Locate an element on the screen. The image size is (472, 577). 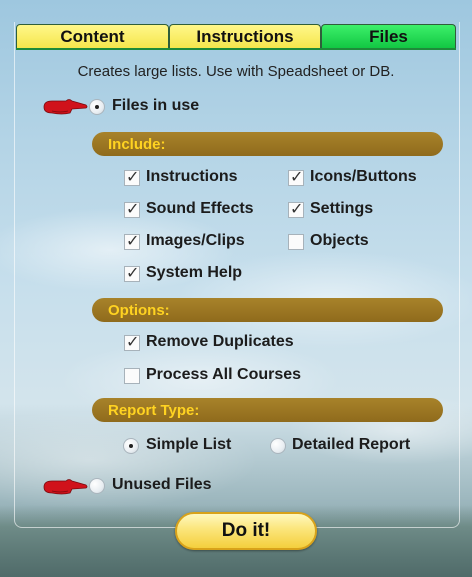
sound-effects-checkbox is located at coordinates (132, 208).